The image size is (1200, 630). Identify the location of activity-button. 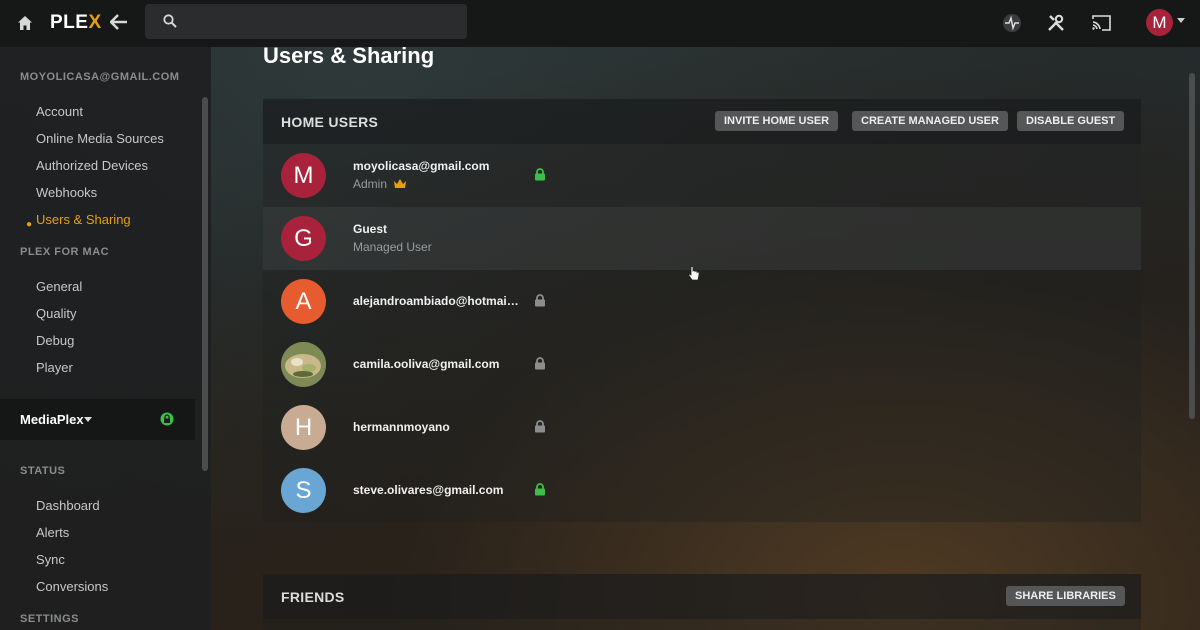
(1012, 23).